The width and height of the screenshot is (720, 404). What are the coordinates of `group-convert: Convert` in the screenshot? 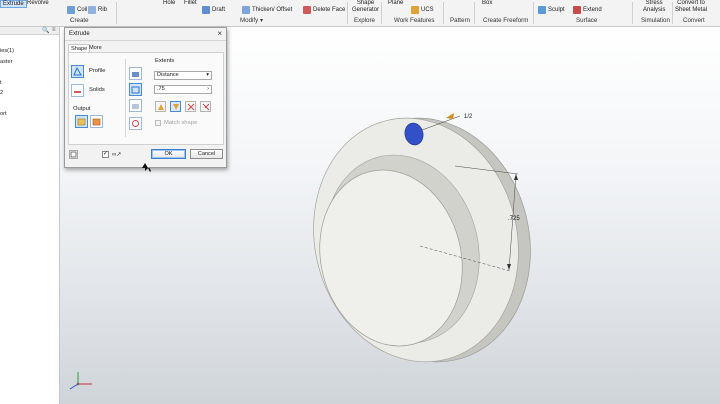 It's located at (694, 20).